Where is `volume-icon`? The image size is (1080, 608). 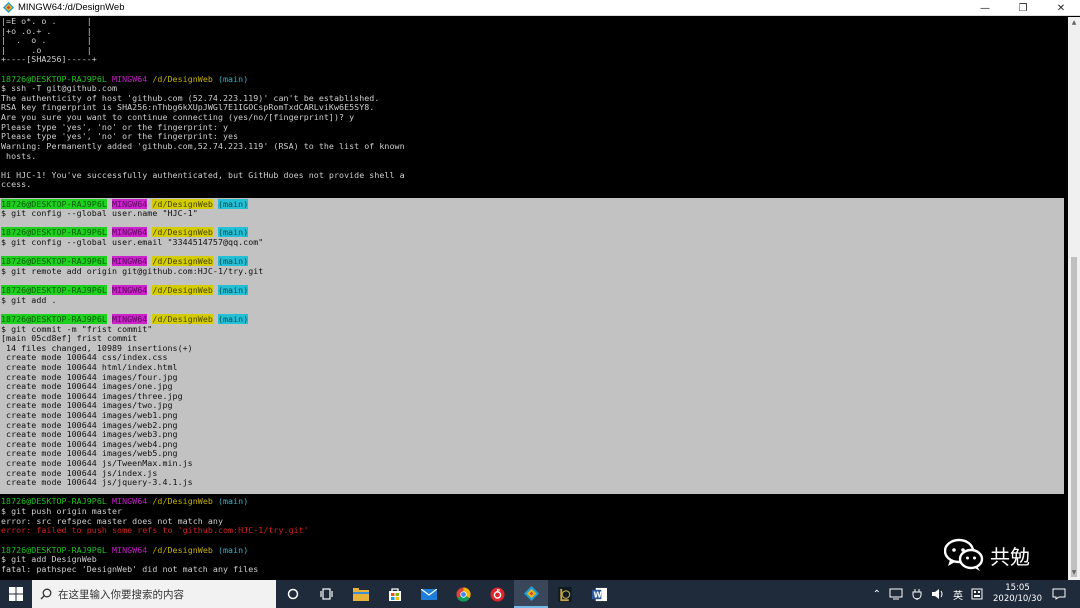 volume-icon is located at coordinates (938, 594).